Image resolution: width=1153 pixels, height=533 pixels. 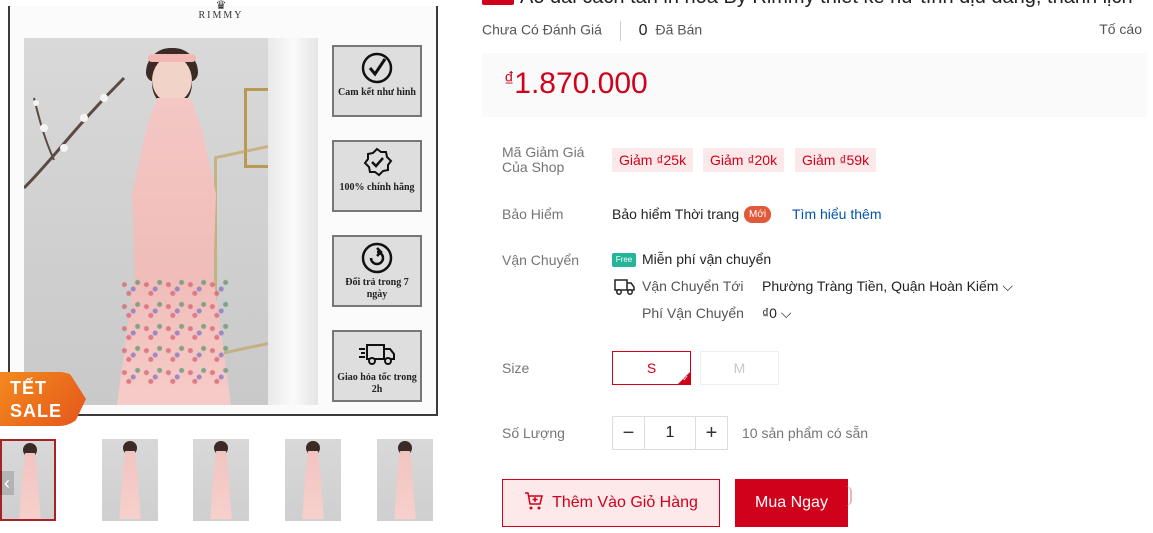 What do you see at coordinates (543, 159) in the screenshot?
I see `voucher-label: Mã Giảm Giá Của Shop` at bounding box center [543, 159].